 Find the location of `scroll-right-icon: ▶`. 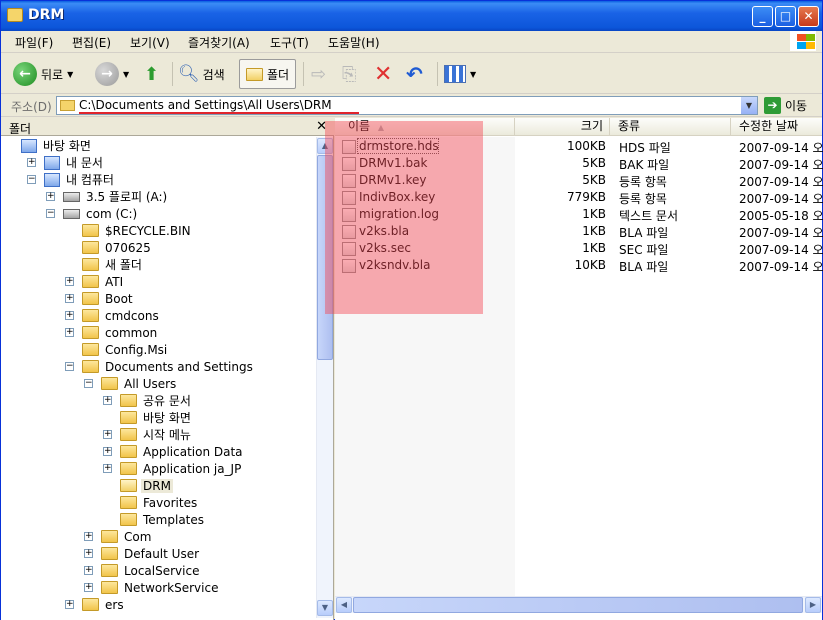

scroll-right-icon: ▶ is located at coordinates (813, 605).